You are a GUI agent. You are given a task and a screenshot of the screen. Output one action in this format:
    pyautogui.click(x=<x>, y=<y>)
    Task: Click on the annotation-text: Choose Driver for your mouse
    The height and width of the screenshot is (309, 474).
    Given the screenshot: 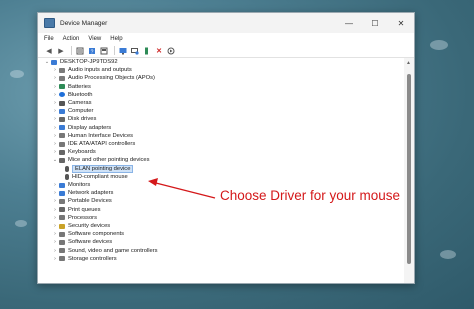 What is the action you would take?
    pyautogui.click(x=310, y=195)
    